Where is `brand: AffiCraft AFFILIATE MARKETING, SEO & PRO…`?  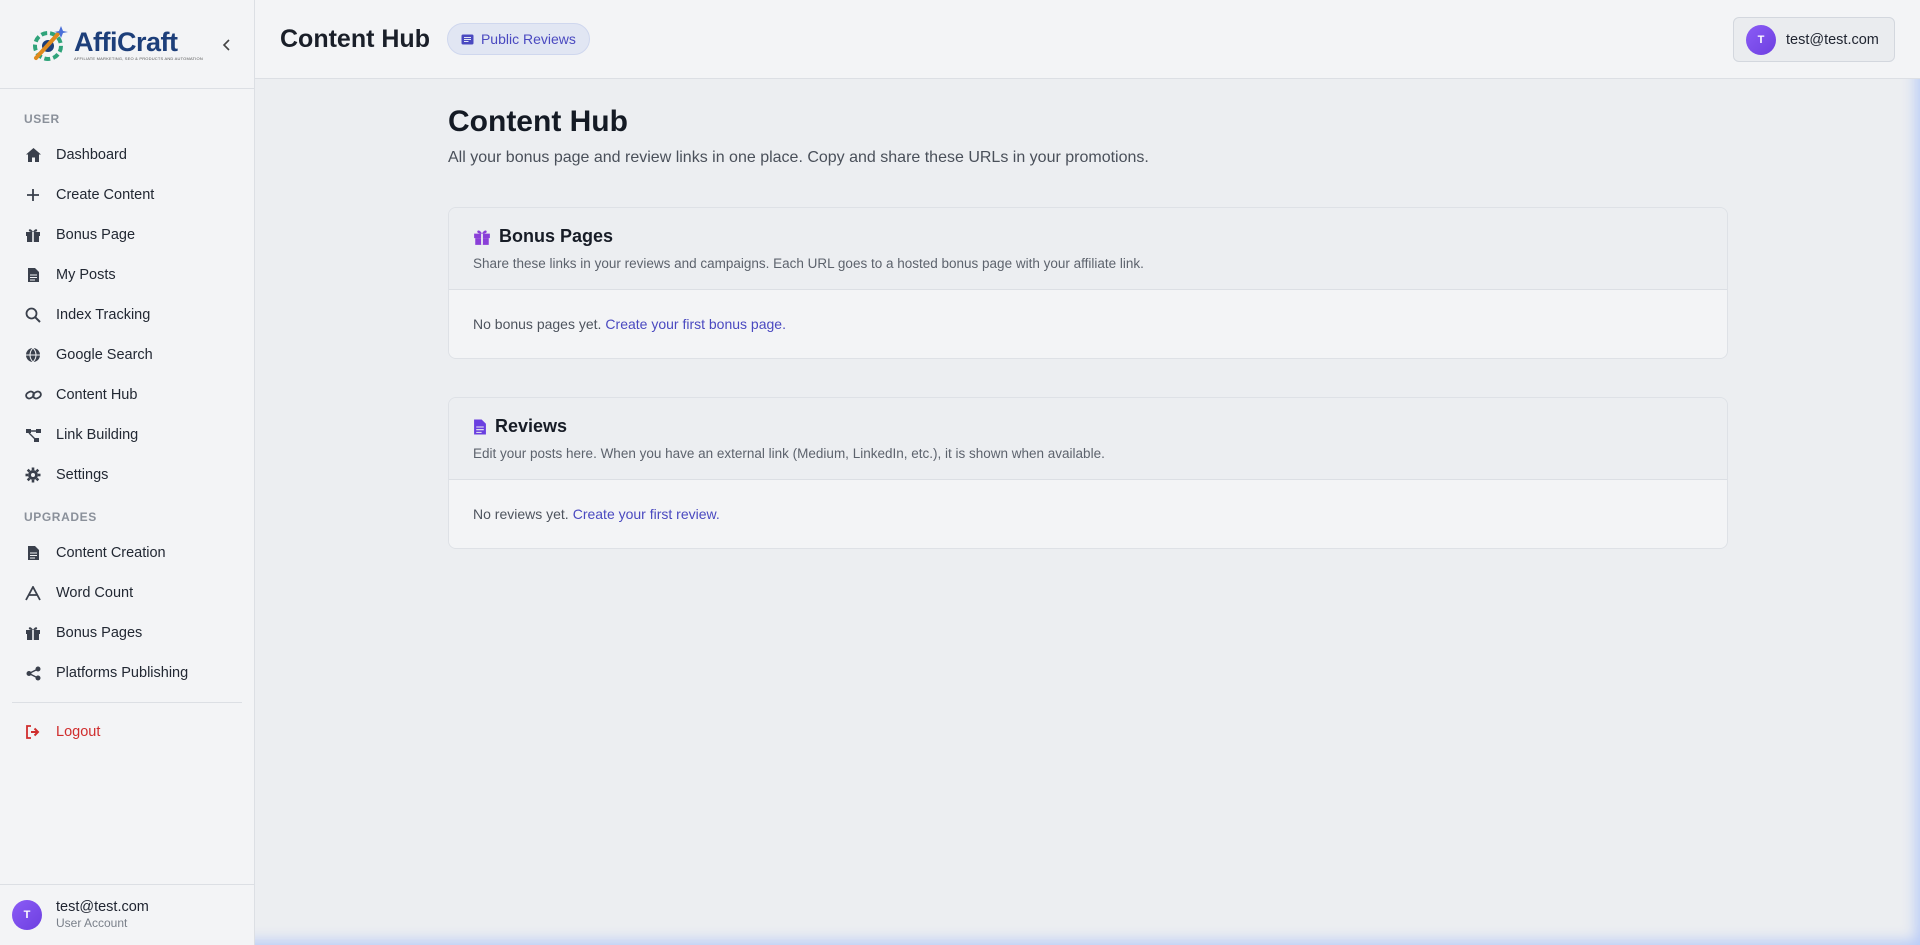
brand: AffiCraft AFFILIATE MARKETING, SEO & PRO… is located at coordinates (127, 44).